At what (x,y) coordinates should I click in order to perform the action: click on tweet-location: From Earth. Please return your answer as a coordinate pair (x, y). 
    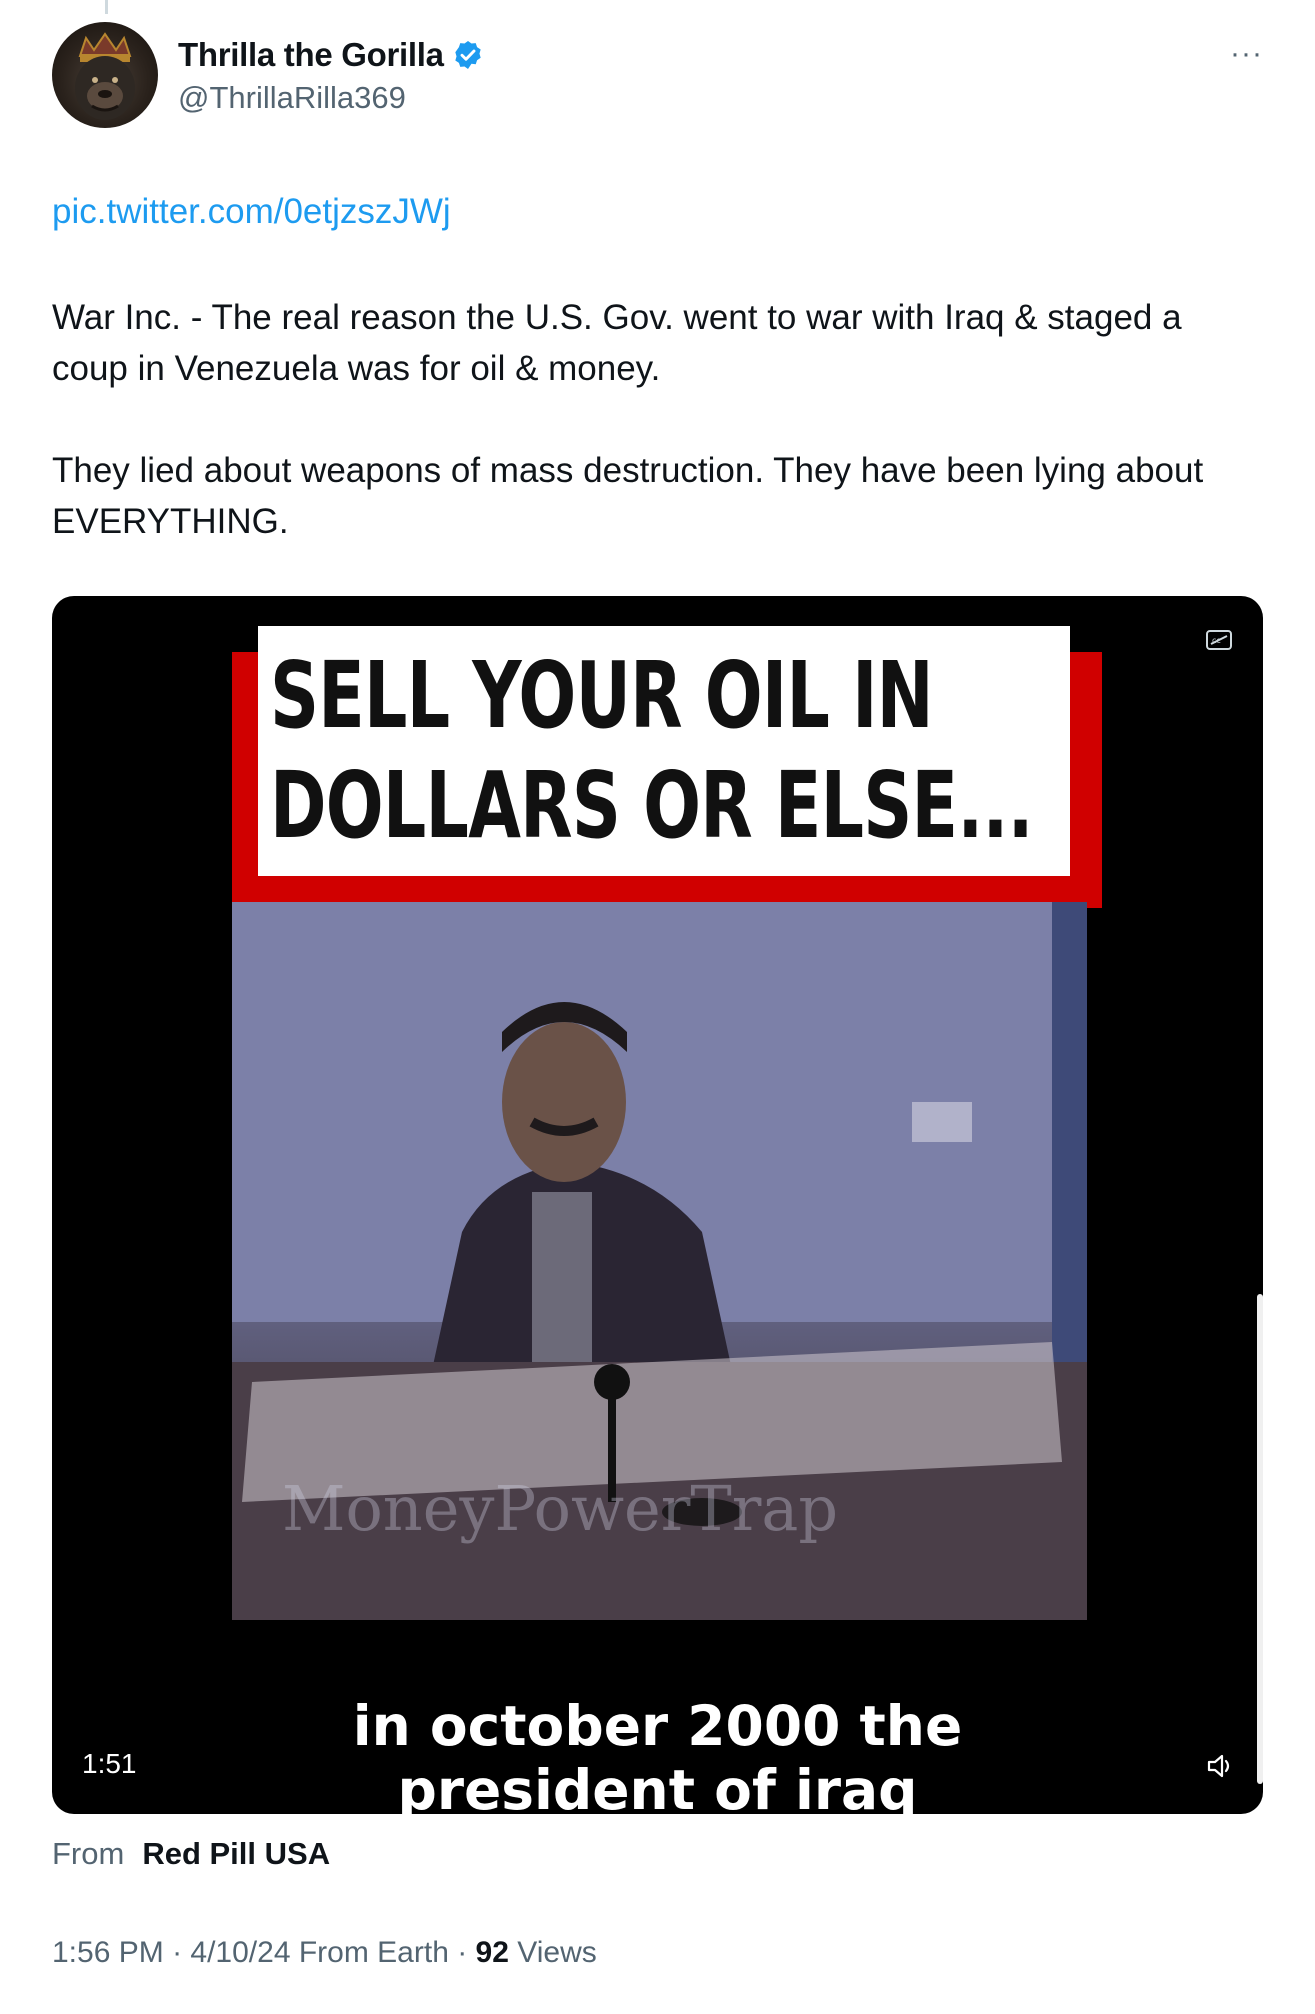
    Looking at the image, I should click on (373, 1952).